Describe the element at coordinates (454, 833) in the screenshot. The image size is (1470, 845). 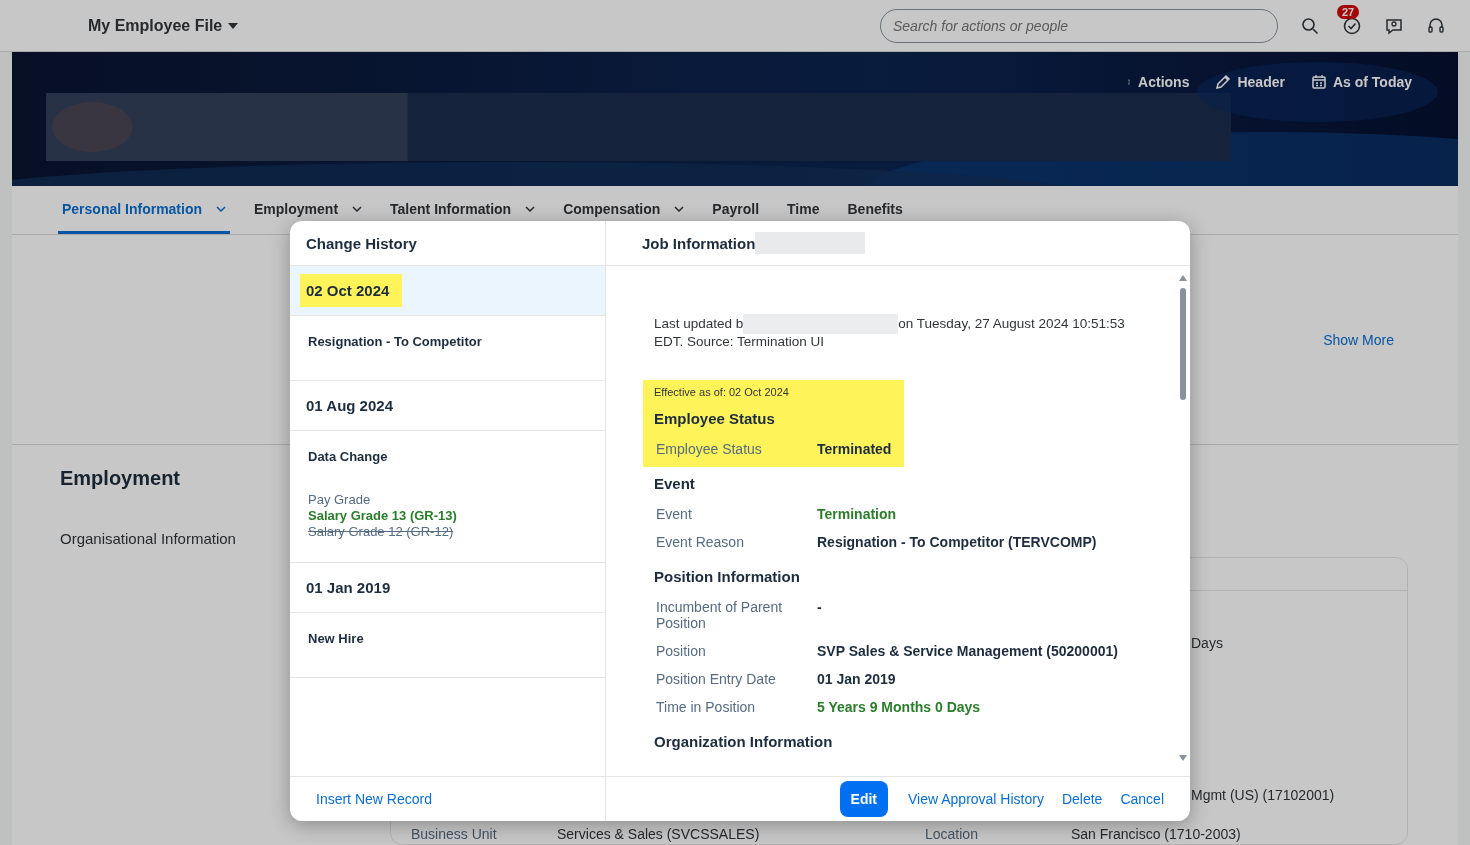
I see `field-label: Business Unit` at that location.